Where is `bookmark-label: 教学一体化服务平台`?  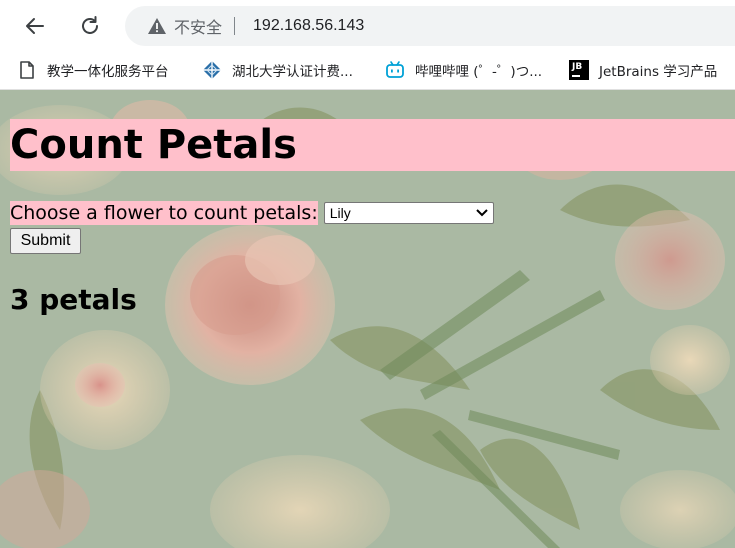
bookmark-label: 教学一体化服务平台 is located at coordinates (108, 72).